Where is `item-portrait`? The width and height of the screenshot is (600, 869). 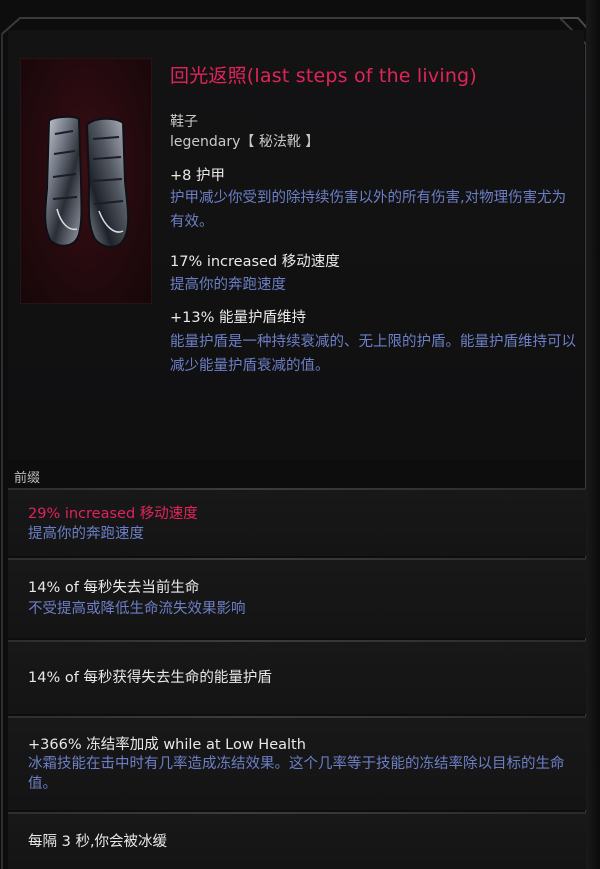
item-portrait is located at coordinates (86, 181).